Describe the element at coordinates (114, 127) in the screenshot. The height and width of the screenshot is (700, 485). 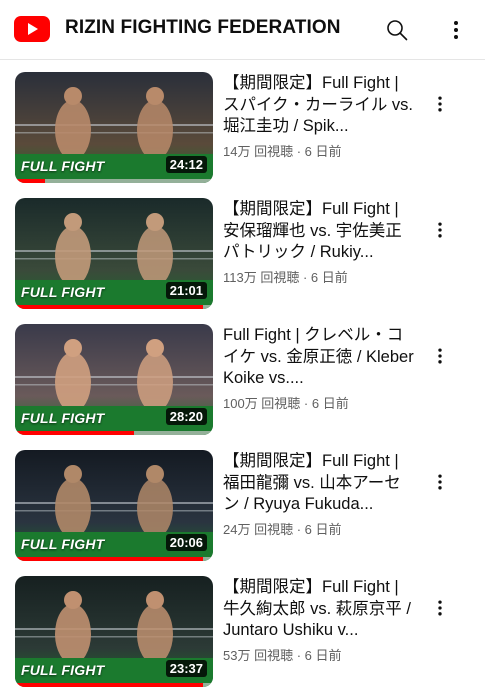
I see `video-thumbnail: FULL FIGHT 24:12` at that location.